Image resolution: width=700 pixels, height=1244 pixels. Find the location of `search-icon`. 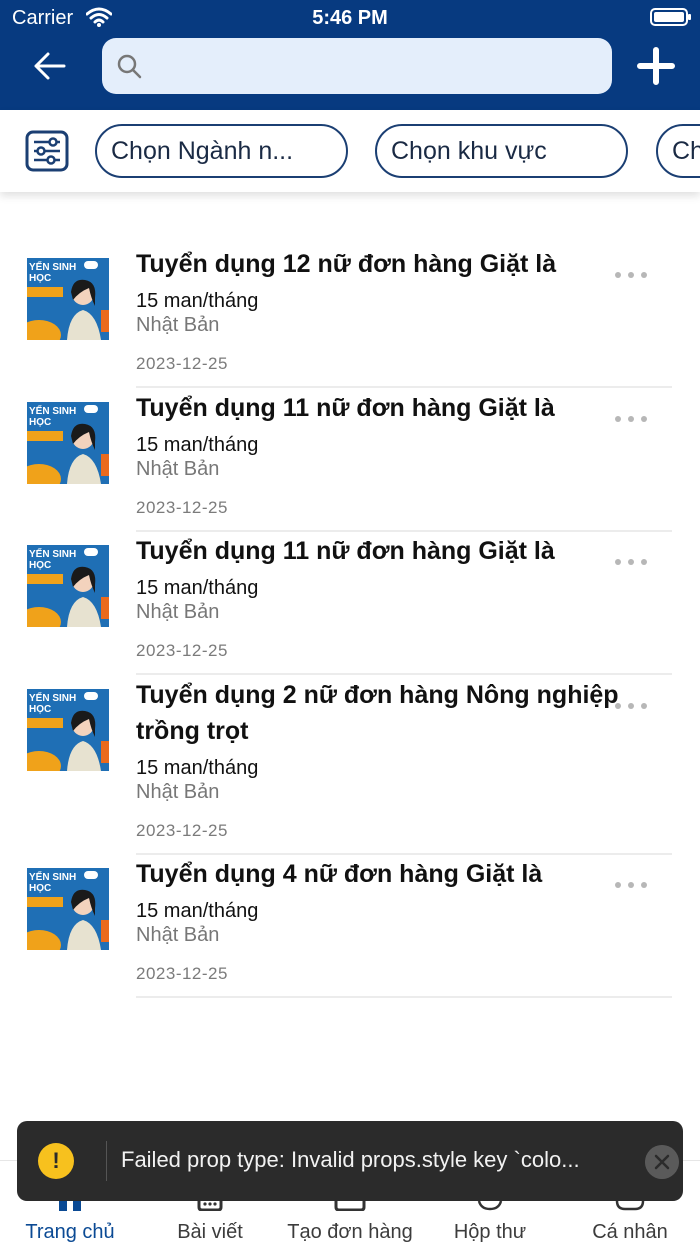

search-icon is located at coordinates (129, 66).